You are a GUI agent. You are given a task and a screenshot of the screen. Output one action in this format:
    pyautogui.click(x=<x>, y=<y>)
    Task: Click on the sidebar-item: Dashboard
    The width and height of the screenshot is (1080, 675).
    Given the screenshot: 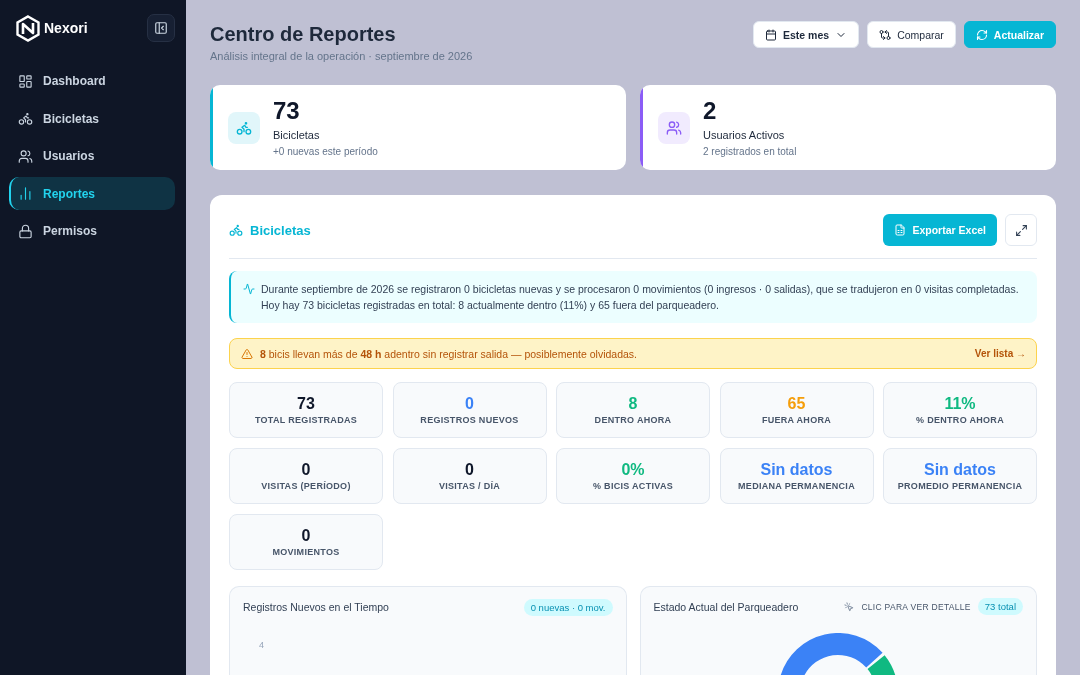 What is the action you would take?
    pyautogui.click(x=92, y=81)
    